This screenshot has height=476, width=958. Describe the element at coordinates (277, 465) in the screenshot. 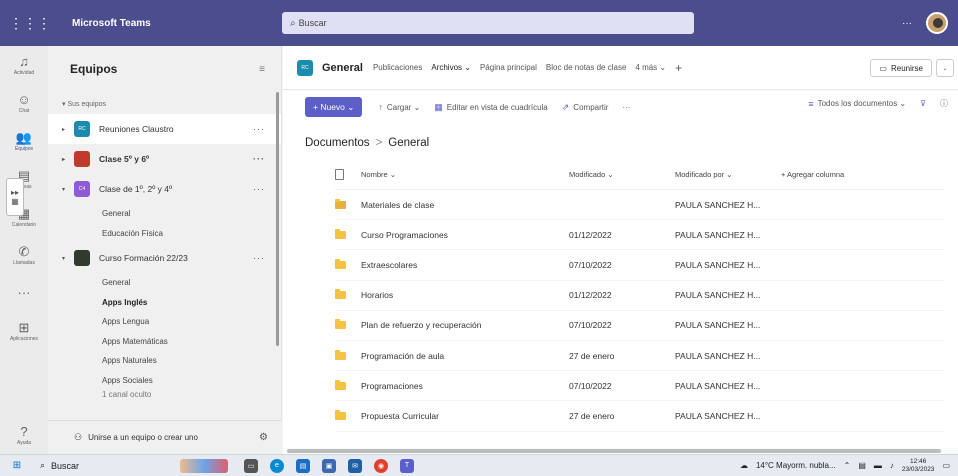

I see `edge-icon: e` at that location.